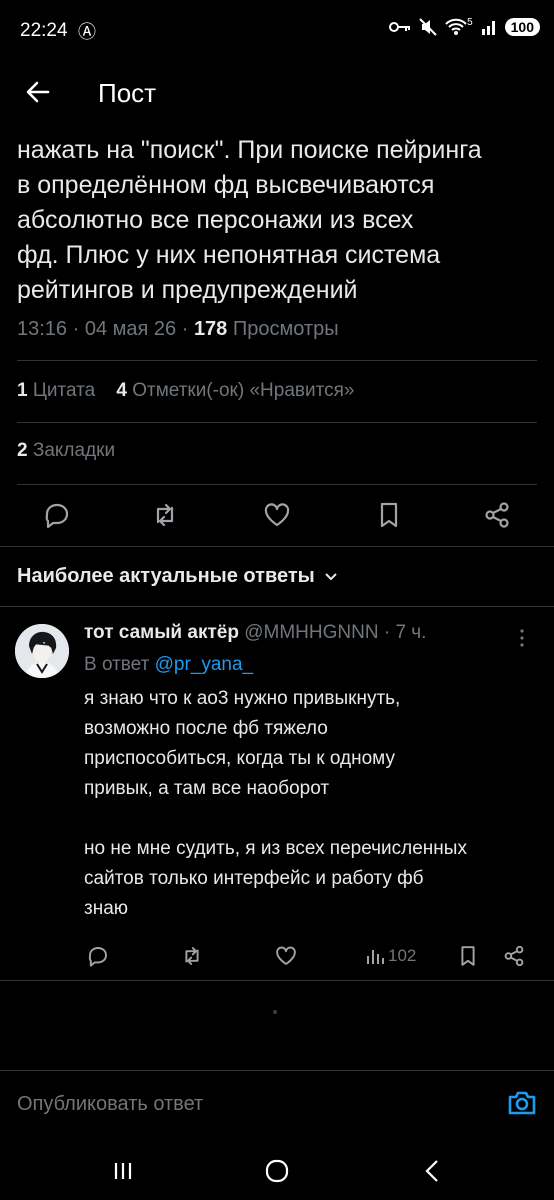  I want to click on mute-icon, so click(428, 27).